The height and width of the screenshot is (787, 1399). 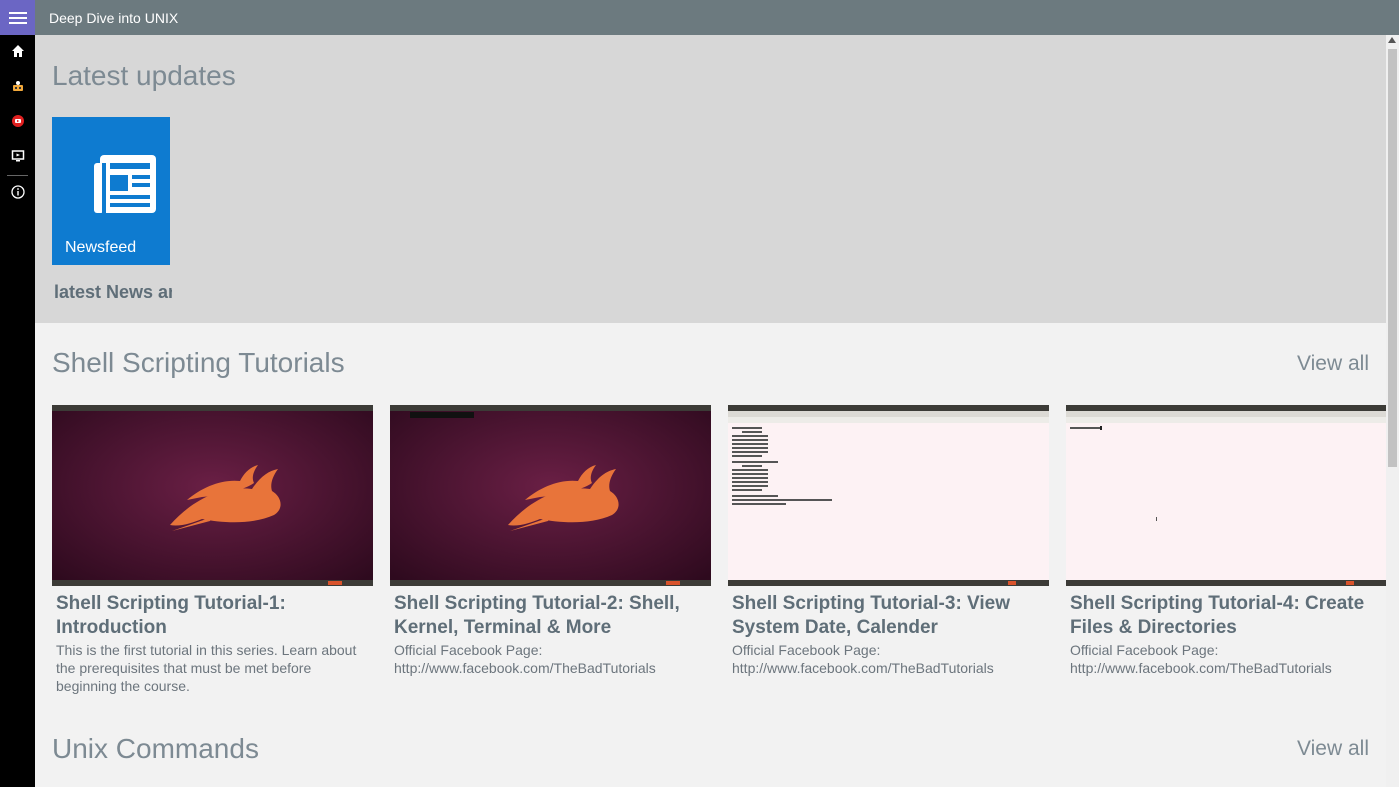 What do you see at coordinates (699, 17) in the screenshot?
I see `title-bar: Deep Dive into UNIX` at bounding box center [699, 17].